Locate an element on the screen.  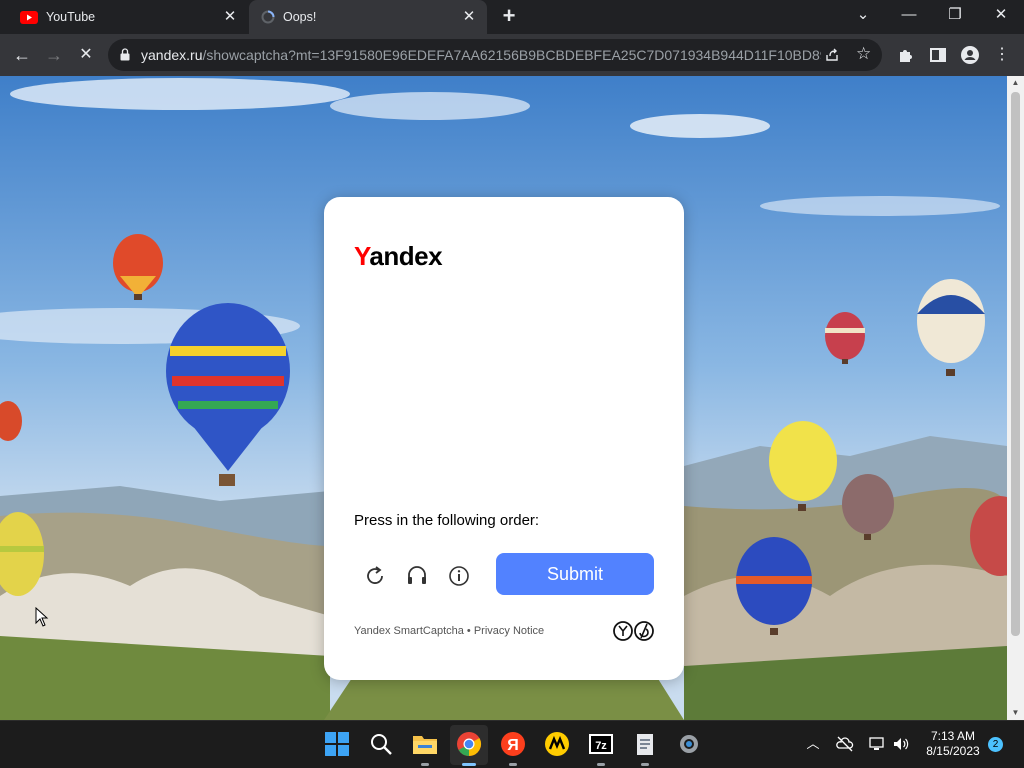
captcha-footer: Yandex SmartCaptcha • Privacy Notice is located at coordinates (449, 631).